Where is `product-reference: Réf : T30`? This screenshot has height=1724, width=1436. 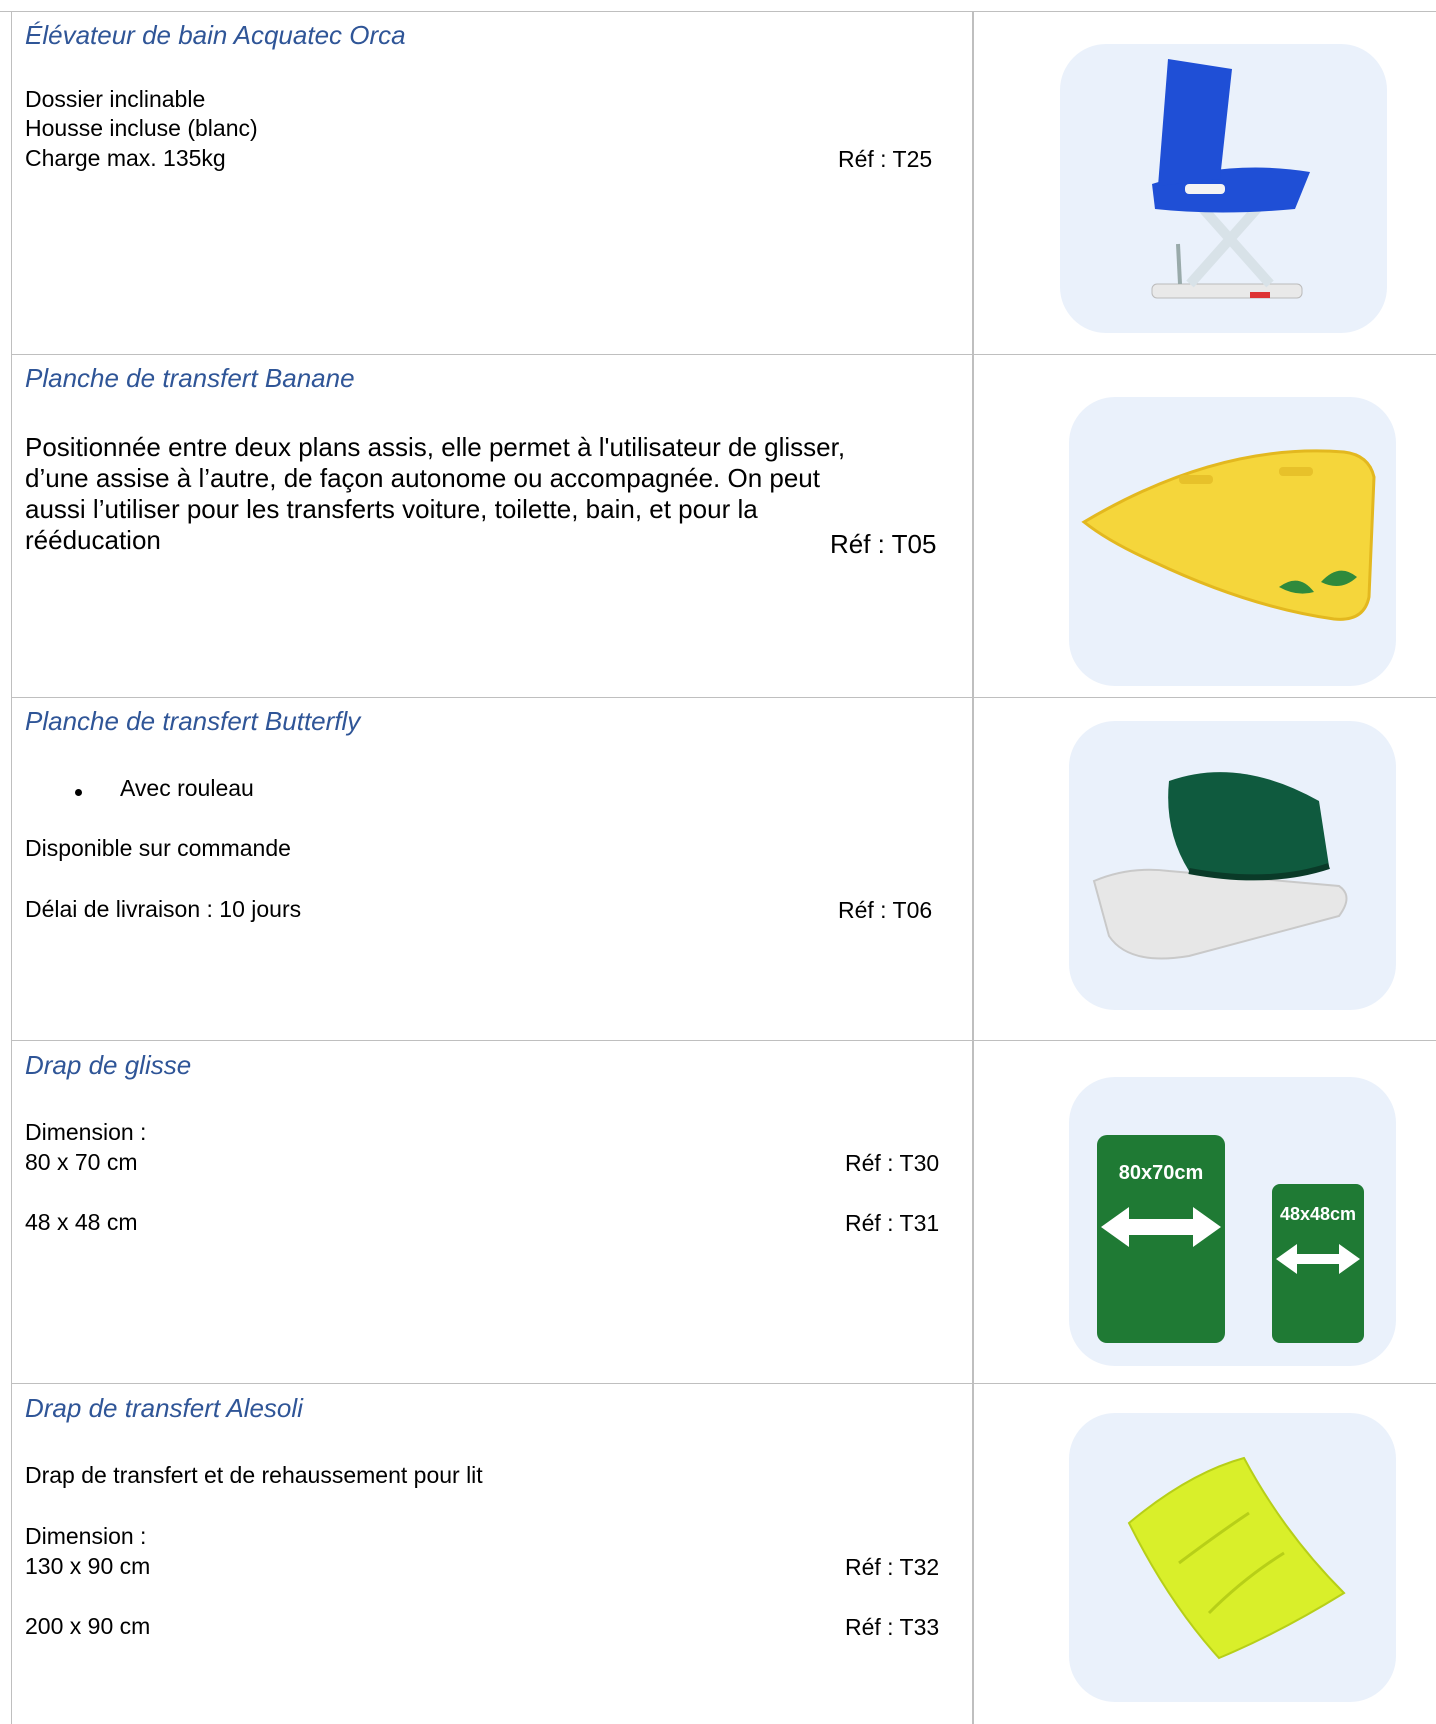 product-reference: Réf : T30 is located at coordinates (892, 1163).